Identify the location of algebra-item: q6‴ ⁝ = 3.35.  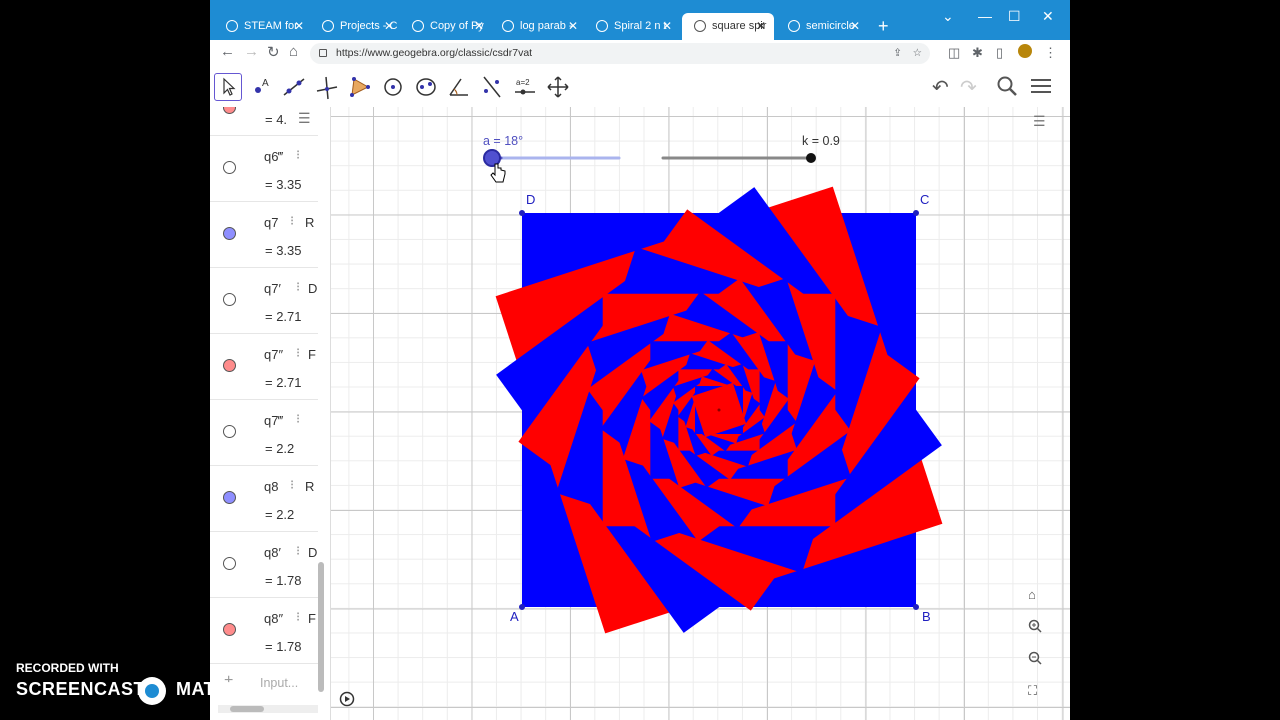
(264, 168).